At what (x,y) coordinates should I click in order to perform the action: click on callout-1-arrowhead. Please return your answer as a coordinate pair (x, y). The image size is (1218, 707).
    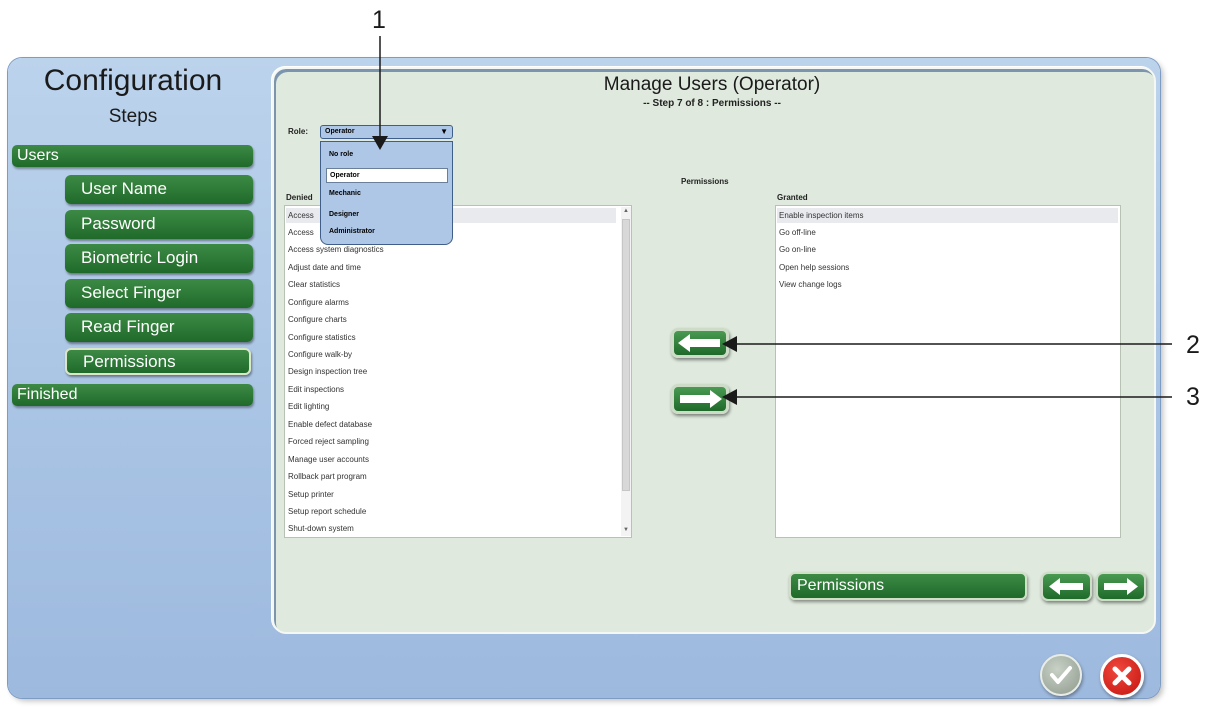
    Looking at the image, I should click on (380, 143).